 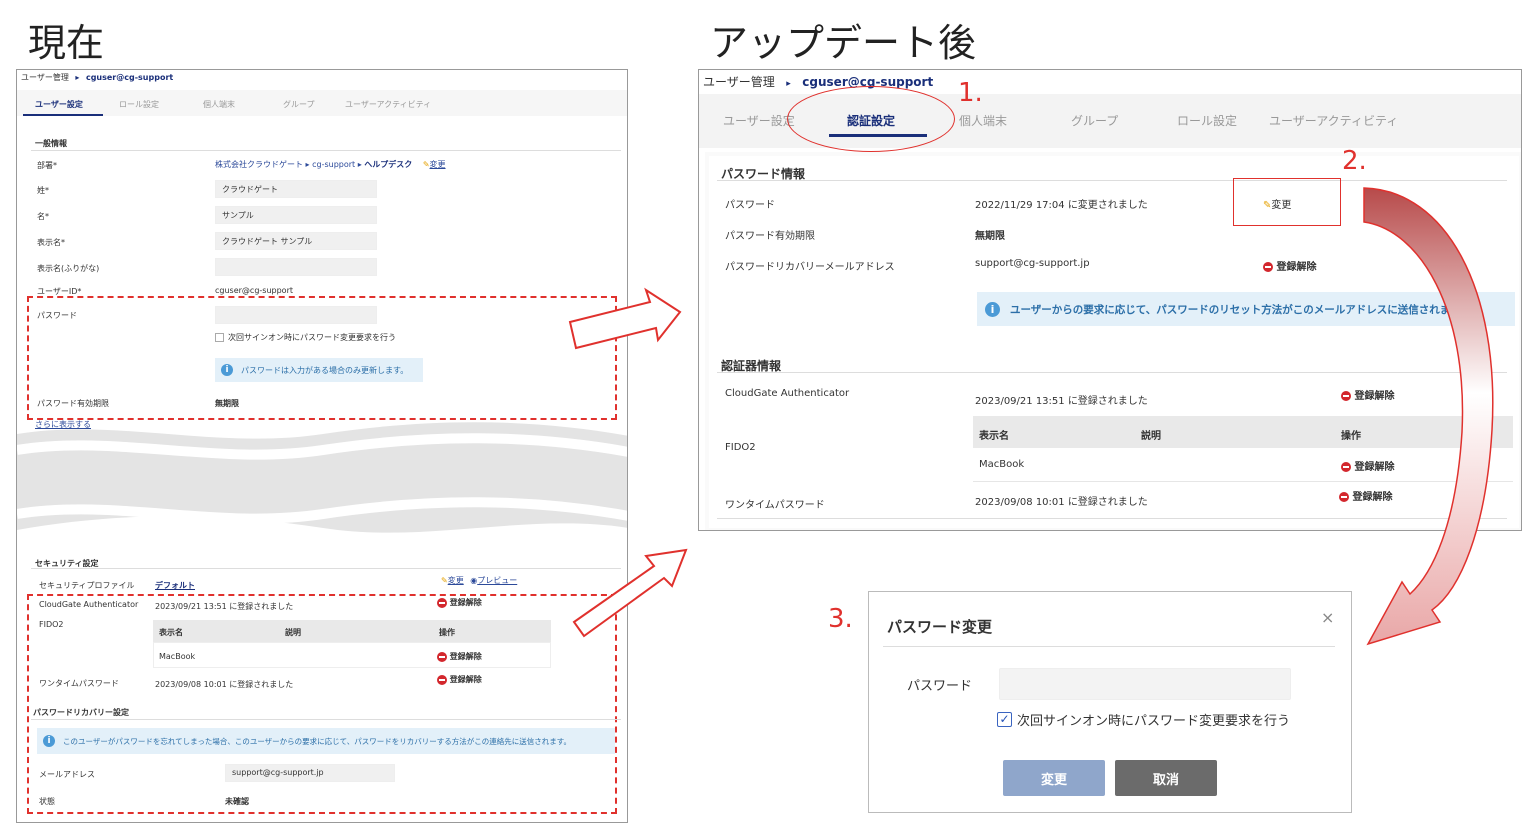 What do you see at coordinates (447, 632) in the screenshot?
I see `fido-col-action: 操作` at bounding box center [447, 632].